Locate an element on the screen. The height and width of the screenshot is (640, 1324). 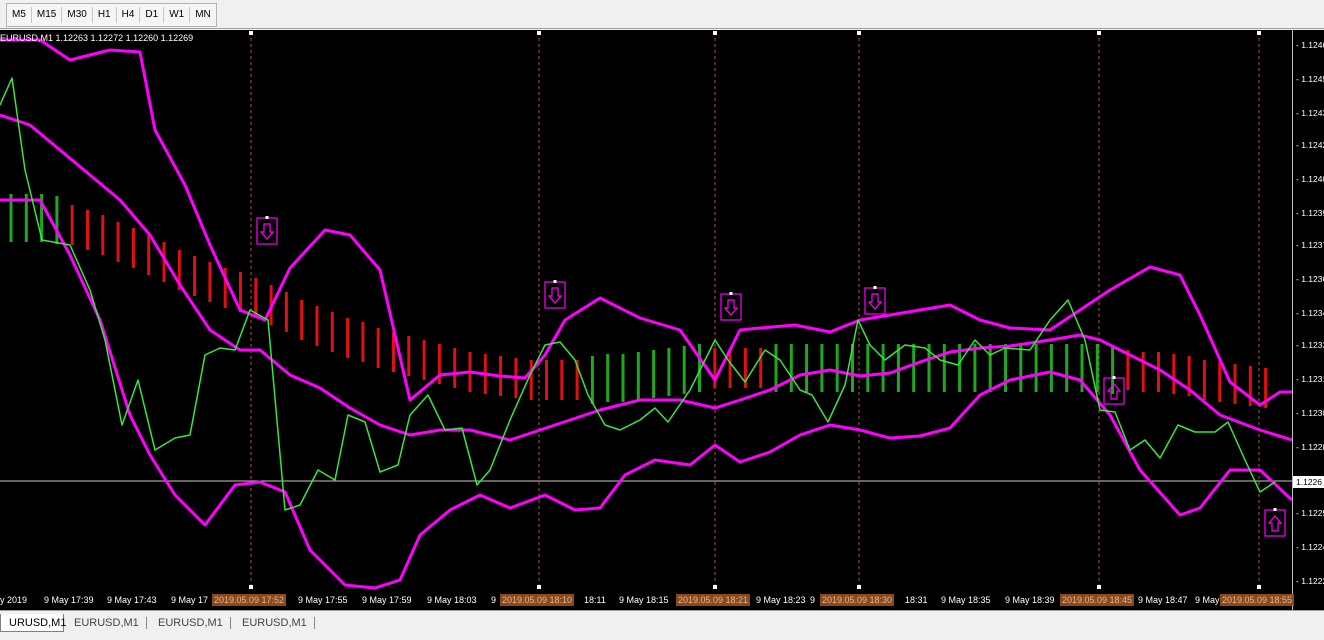
timeframe-button-h4: H4 is located at coordinates (128, 15).